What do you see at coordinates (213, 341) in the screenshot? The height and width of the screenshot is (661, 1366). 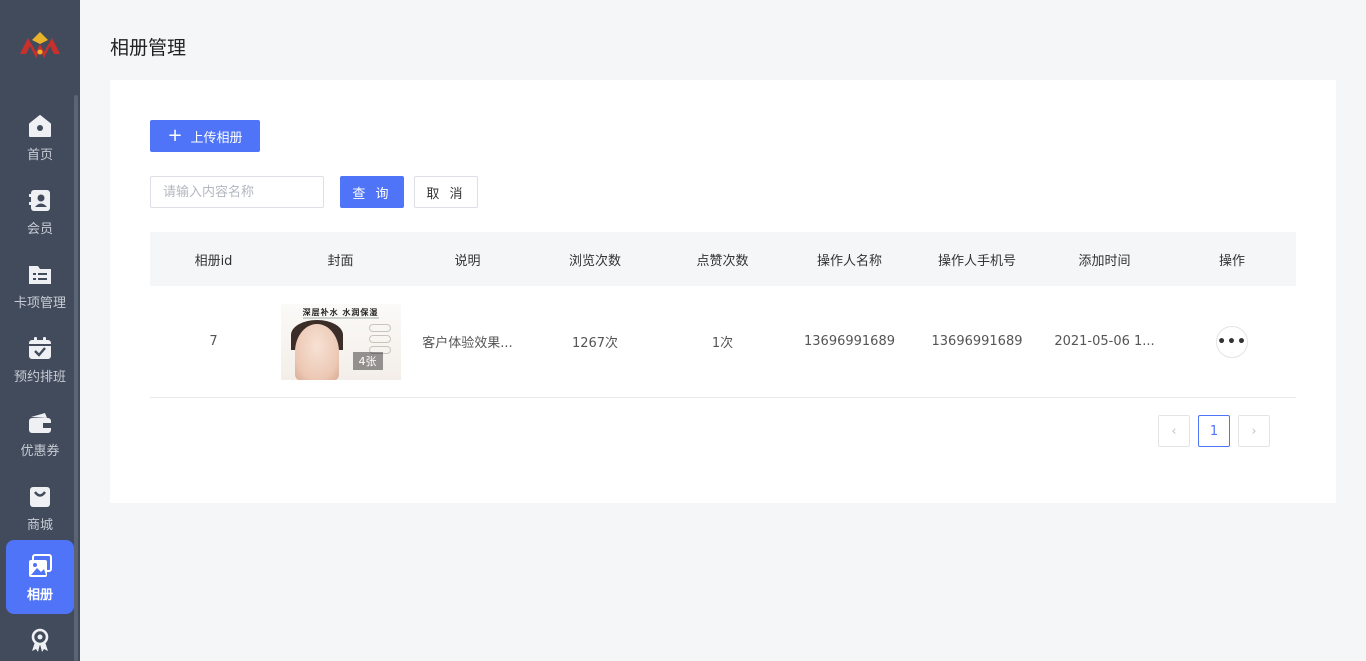 I see `cell-id: 7` at bounding box center [213, 341].